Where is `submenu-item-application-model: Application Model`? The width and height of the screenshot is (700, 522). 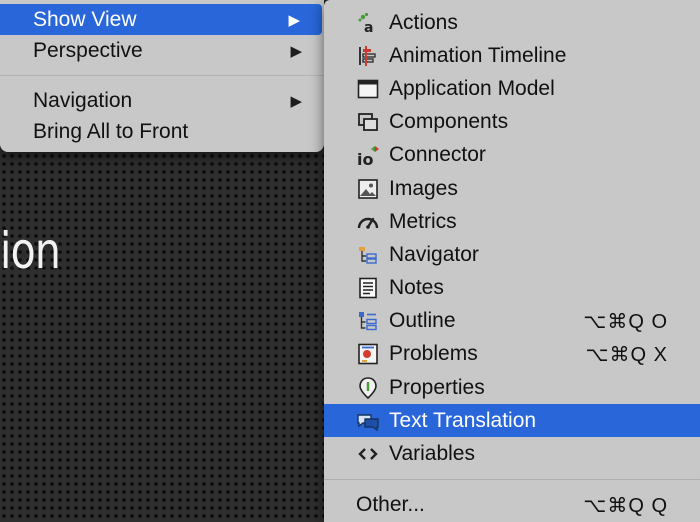
submenu-item-application-model: Application Model is located at coordinates (512, 88).